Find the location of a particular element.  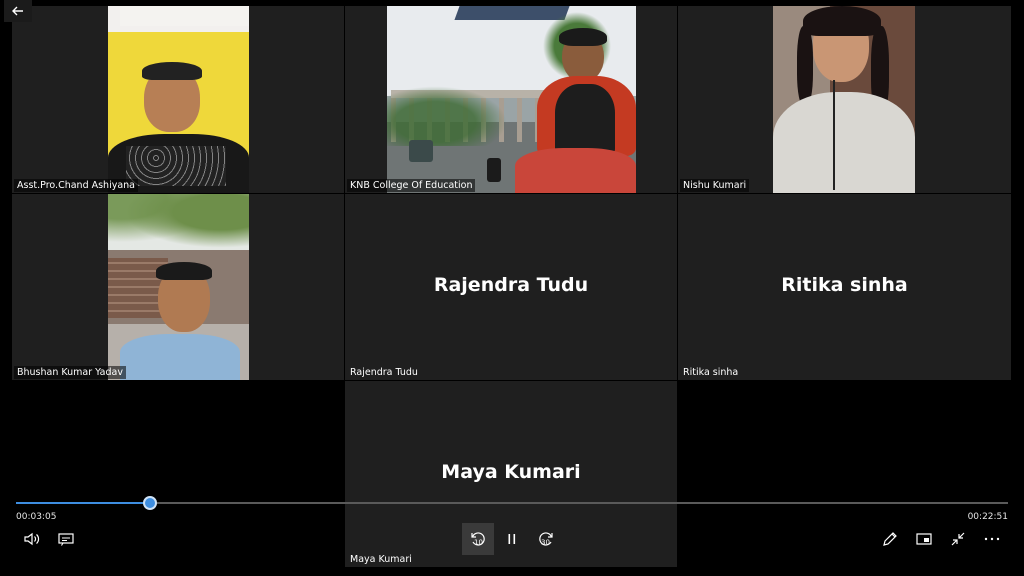

miniplayer-button is located at coordinates (924, 539).